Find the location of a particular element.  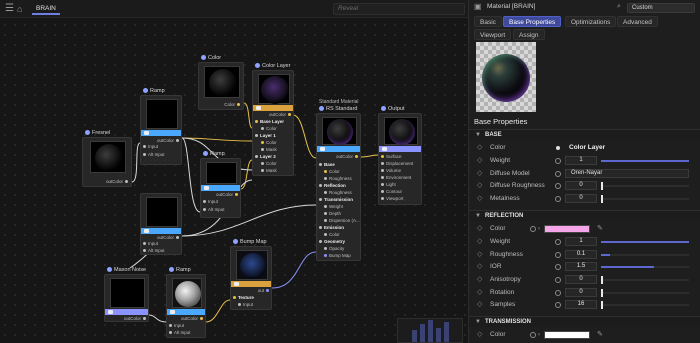

node-title: Color Layer is located at coordinates (276, 66).